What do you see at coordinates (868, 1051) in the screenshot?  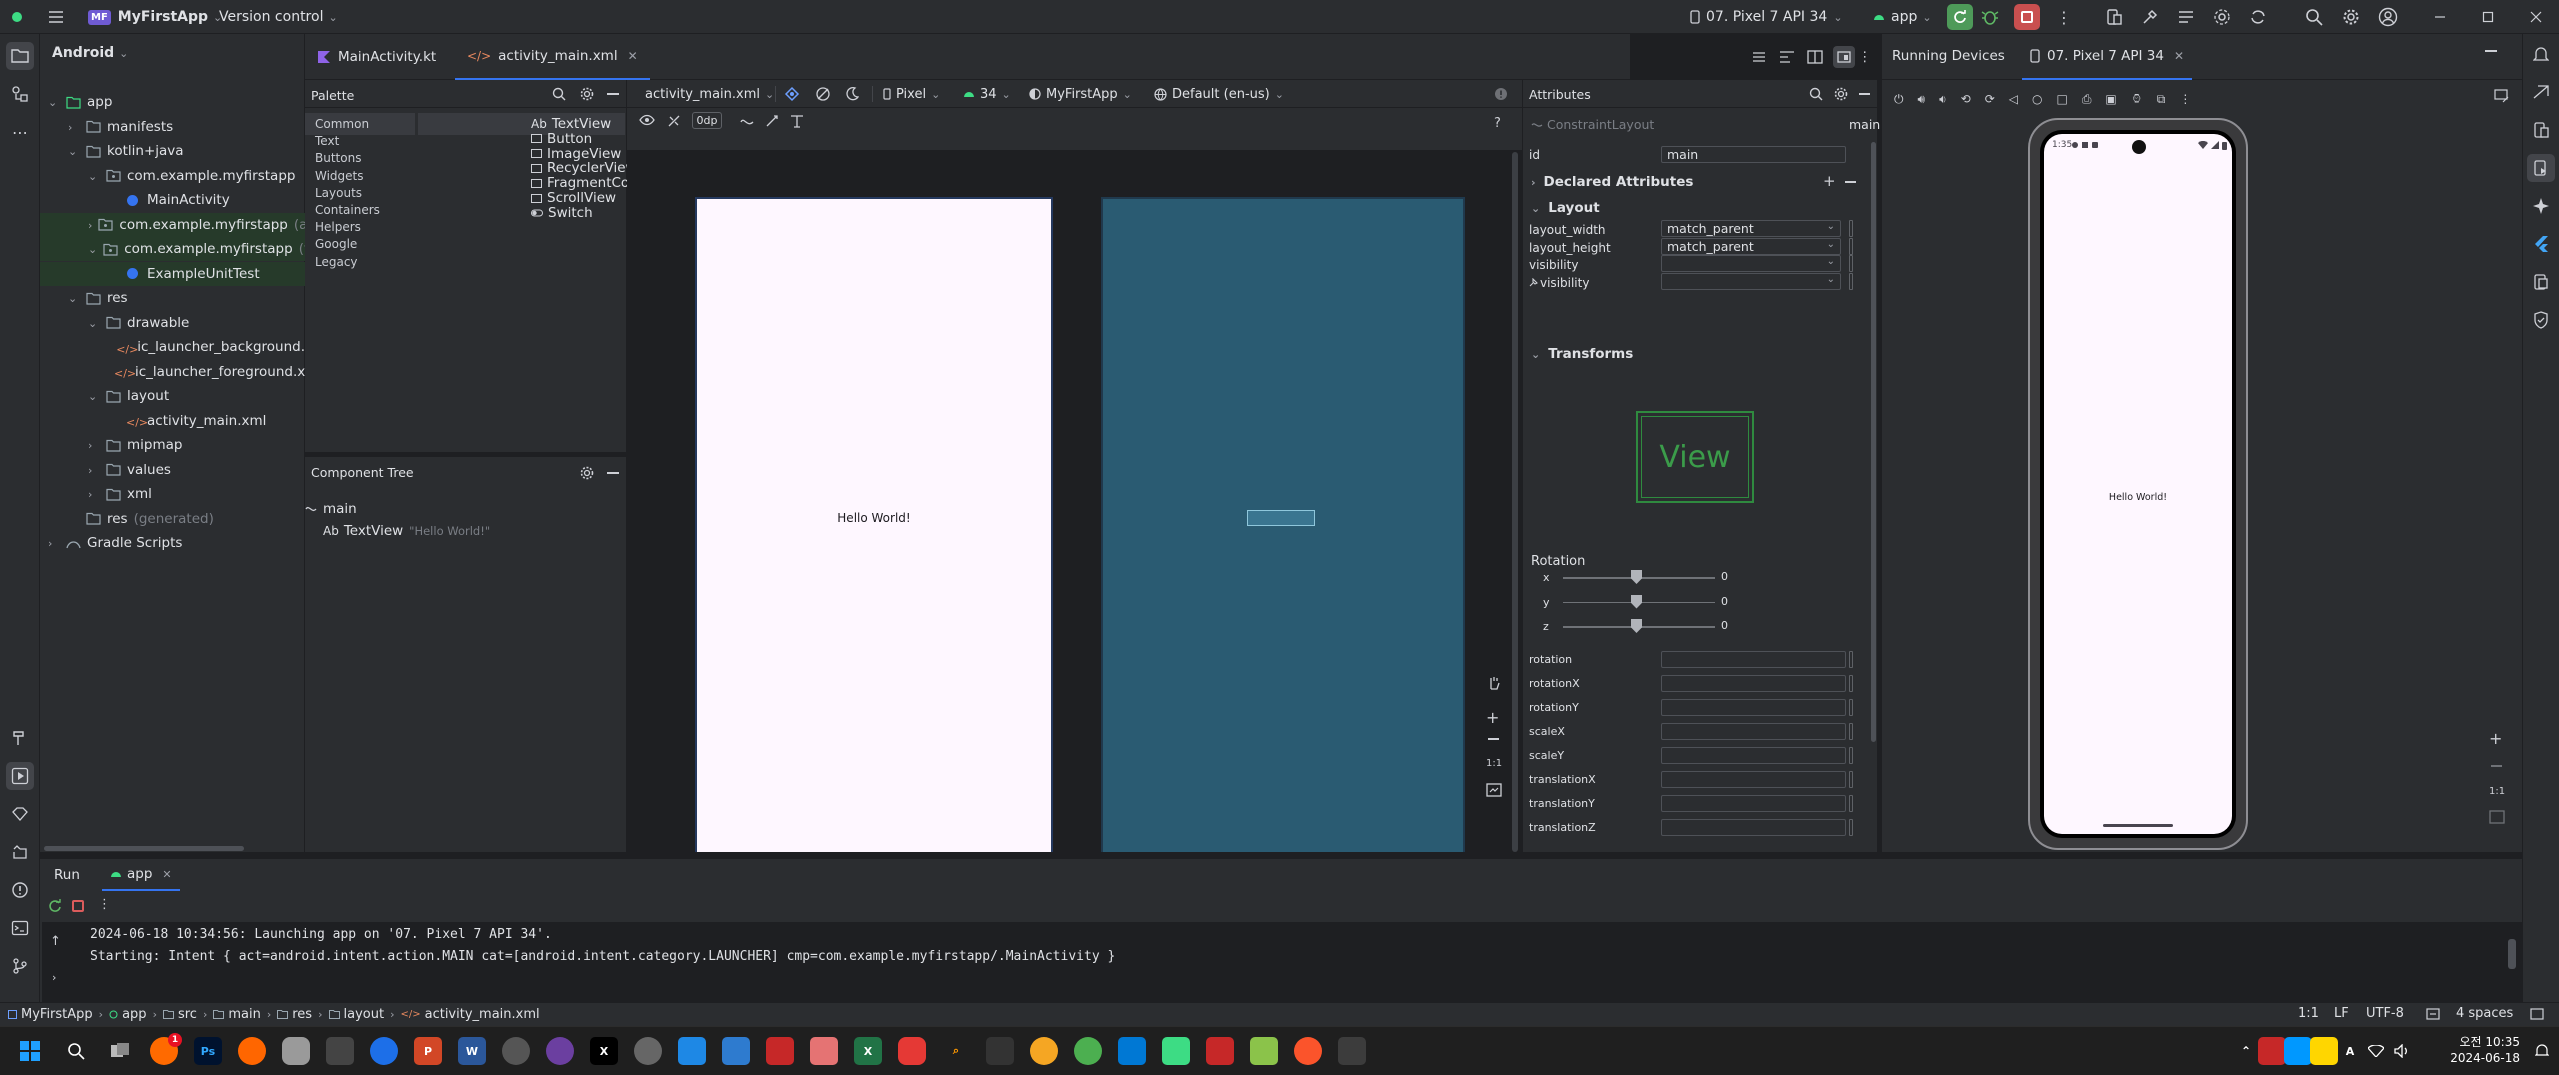 I see `excel-icon: X` at bounding box center [868, 1051].